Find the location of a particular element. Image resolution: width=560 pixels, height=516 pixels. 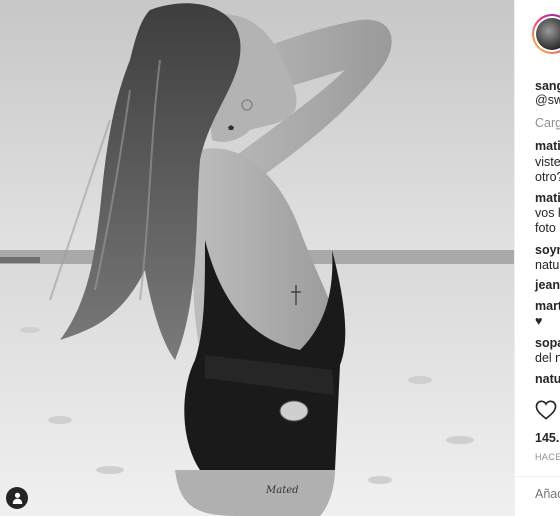

avatar is located at coordinates (546, 34).